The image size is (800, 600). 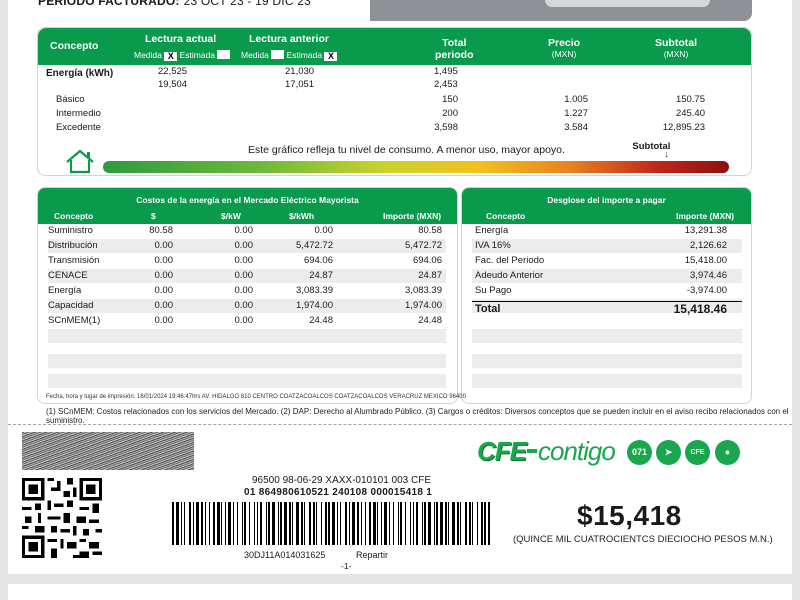 What do you see at coordinates (278, 54) in the screenshot?
I see `medida-checkbox-empty` at bounding box center [278, 54].